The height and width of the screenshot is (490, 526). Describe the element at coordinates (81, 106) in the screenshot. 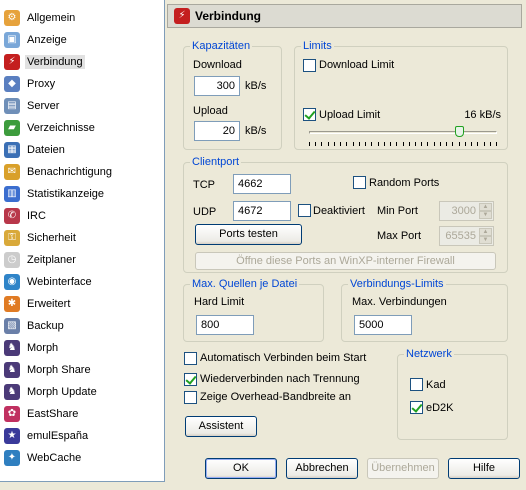

I see `sidebar-item-server: ▤ Server` at that location.